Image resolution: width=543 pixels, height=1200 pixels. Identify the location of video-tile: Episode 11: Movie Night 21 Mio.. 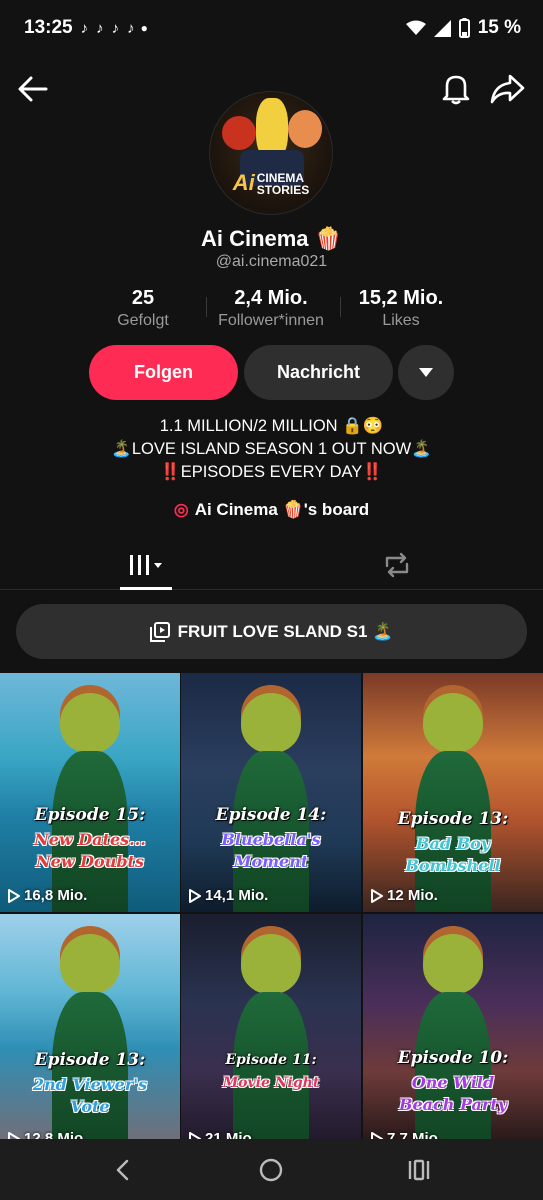
(271, 1026).